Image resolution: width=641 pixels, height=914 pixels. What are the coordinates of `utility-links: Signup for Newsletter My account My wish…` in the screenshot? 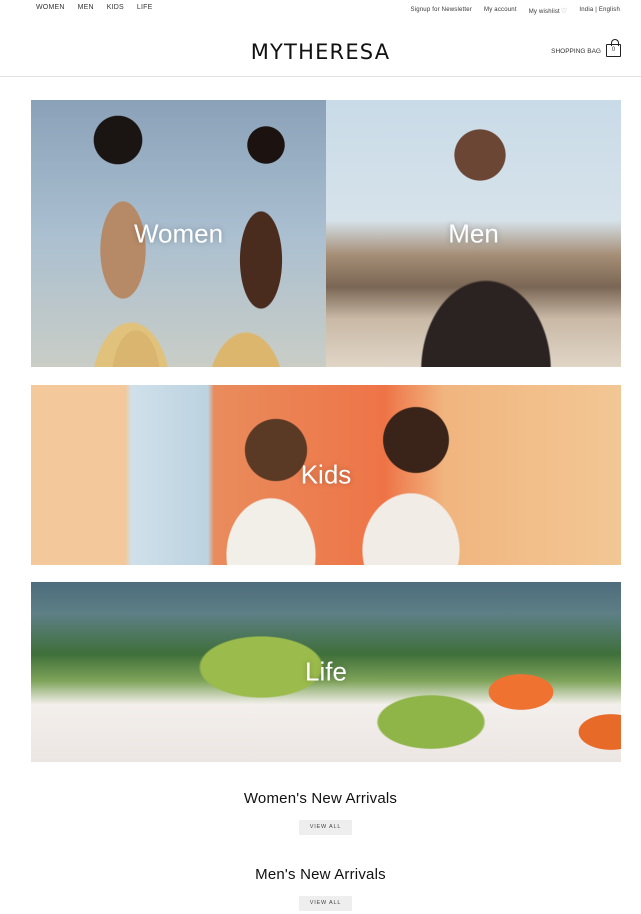 It's located at (515, 11).